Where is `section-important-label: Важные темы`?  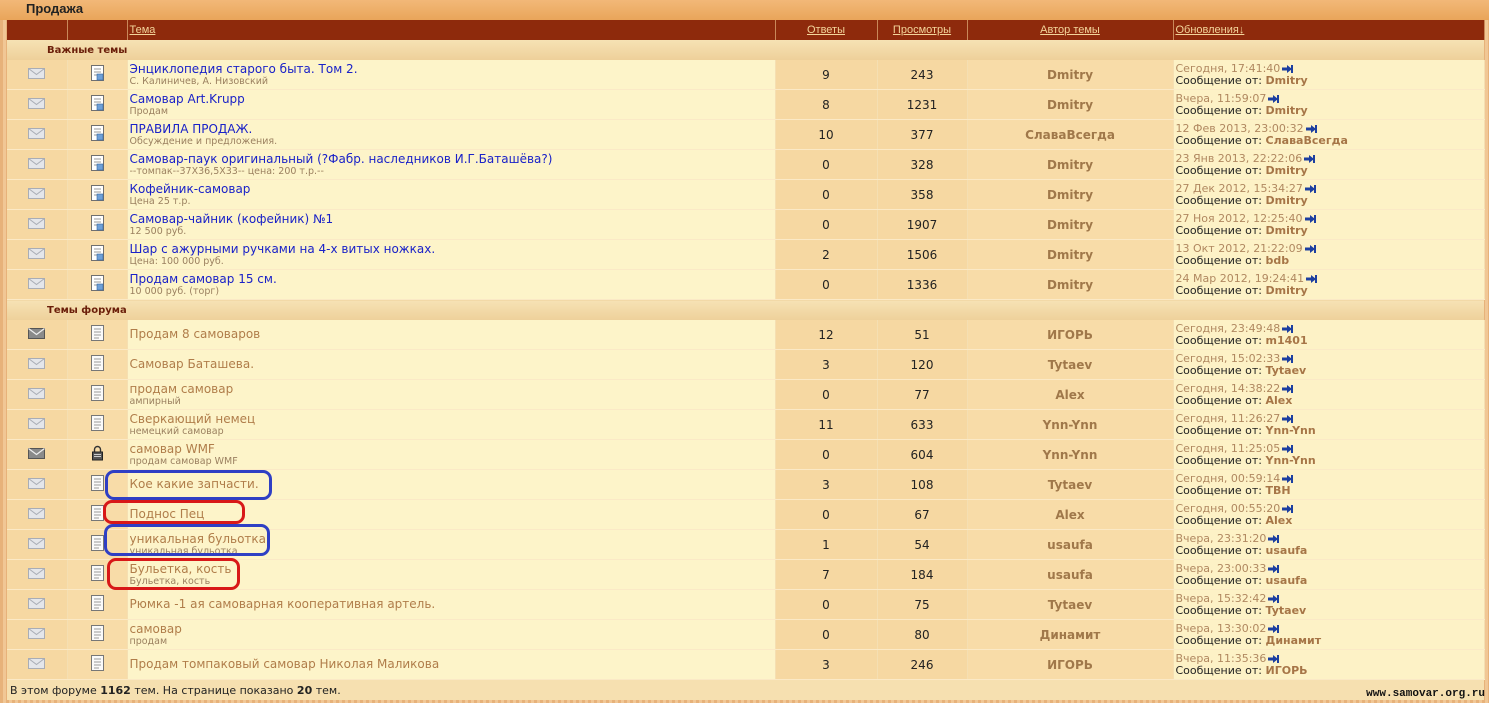
section-important-label: Важные темы is located at coordinates (745, 50).